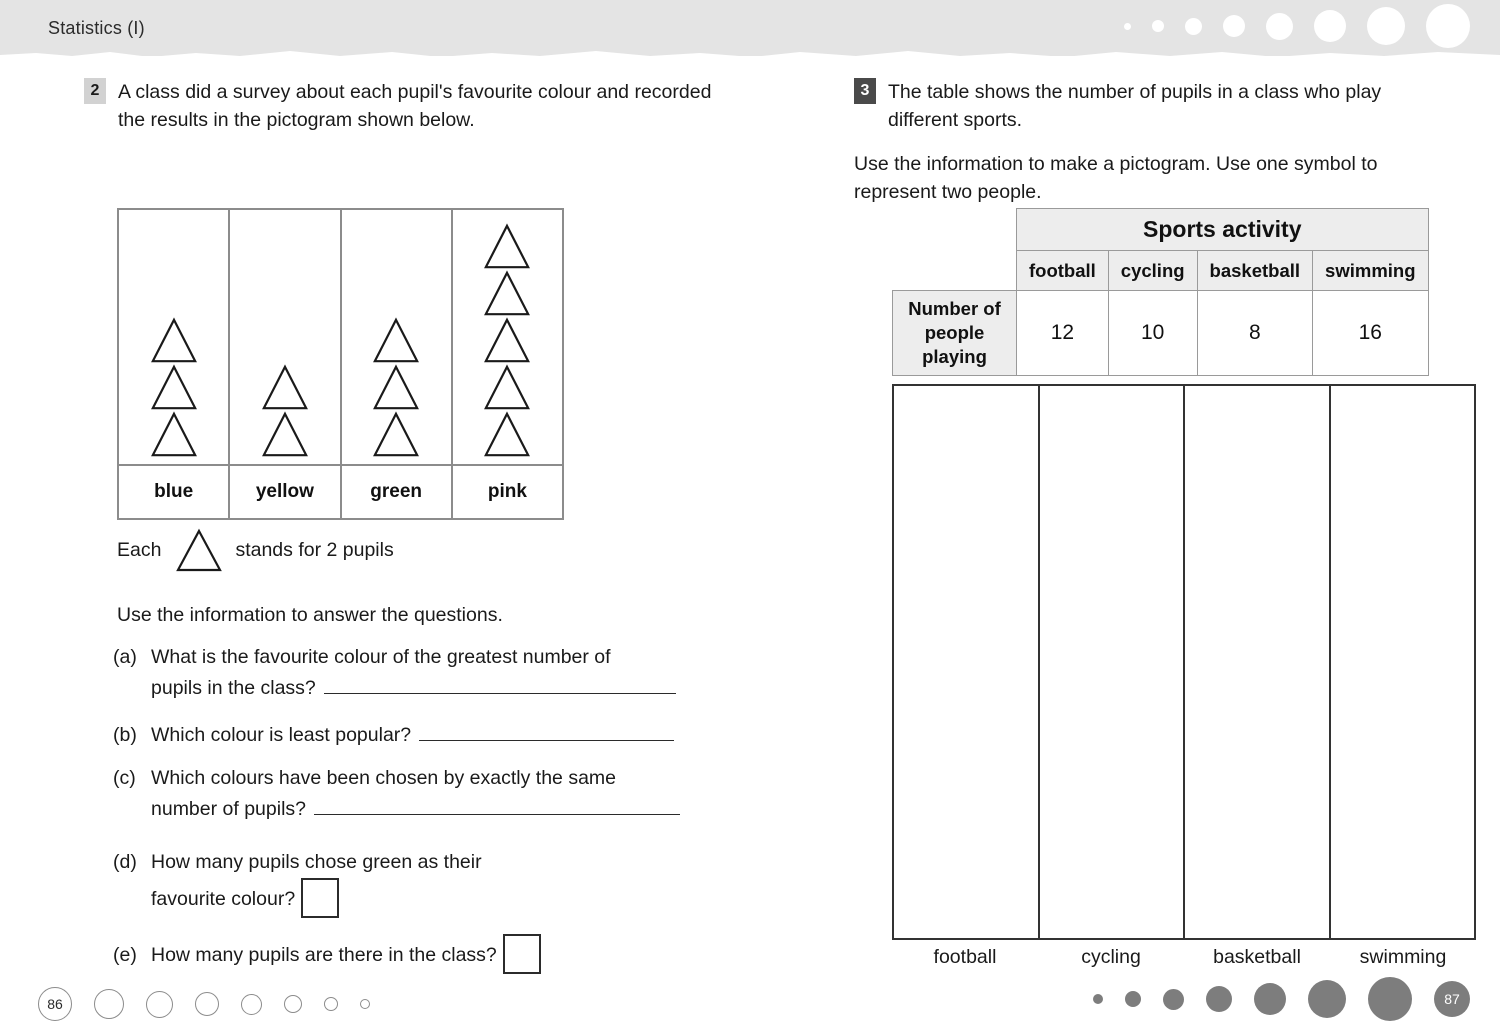 Image resolution: width=1500 pixels, height=1035 pixels. What do you see at coordinates (199, 550) in the screenshot?
I see `key-triangle-icon` at bounding box center [199, 550].